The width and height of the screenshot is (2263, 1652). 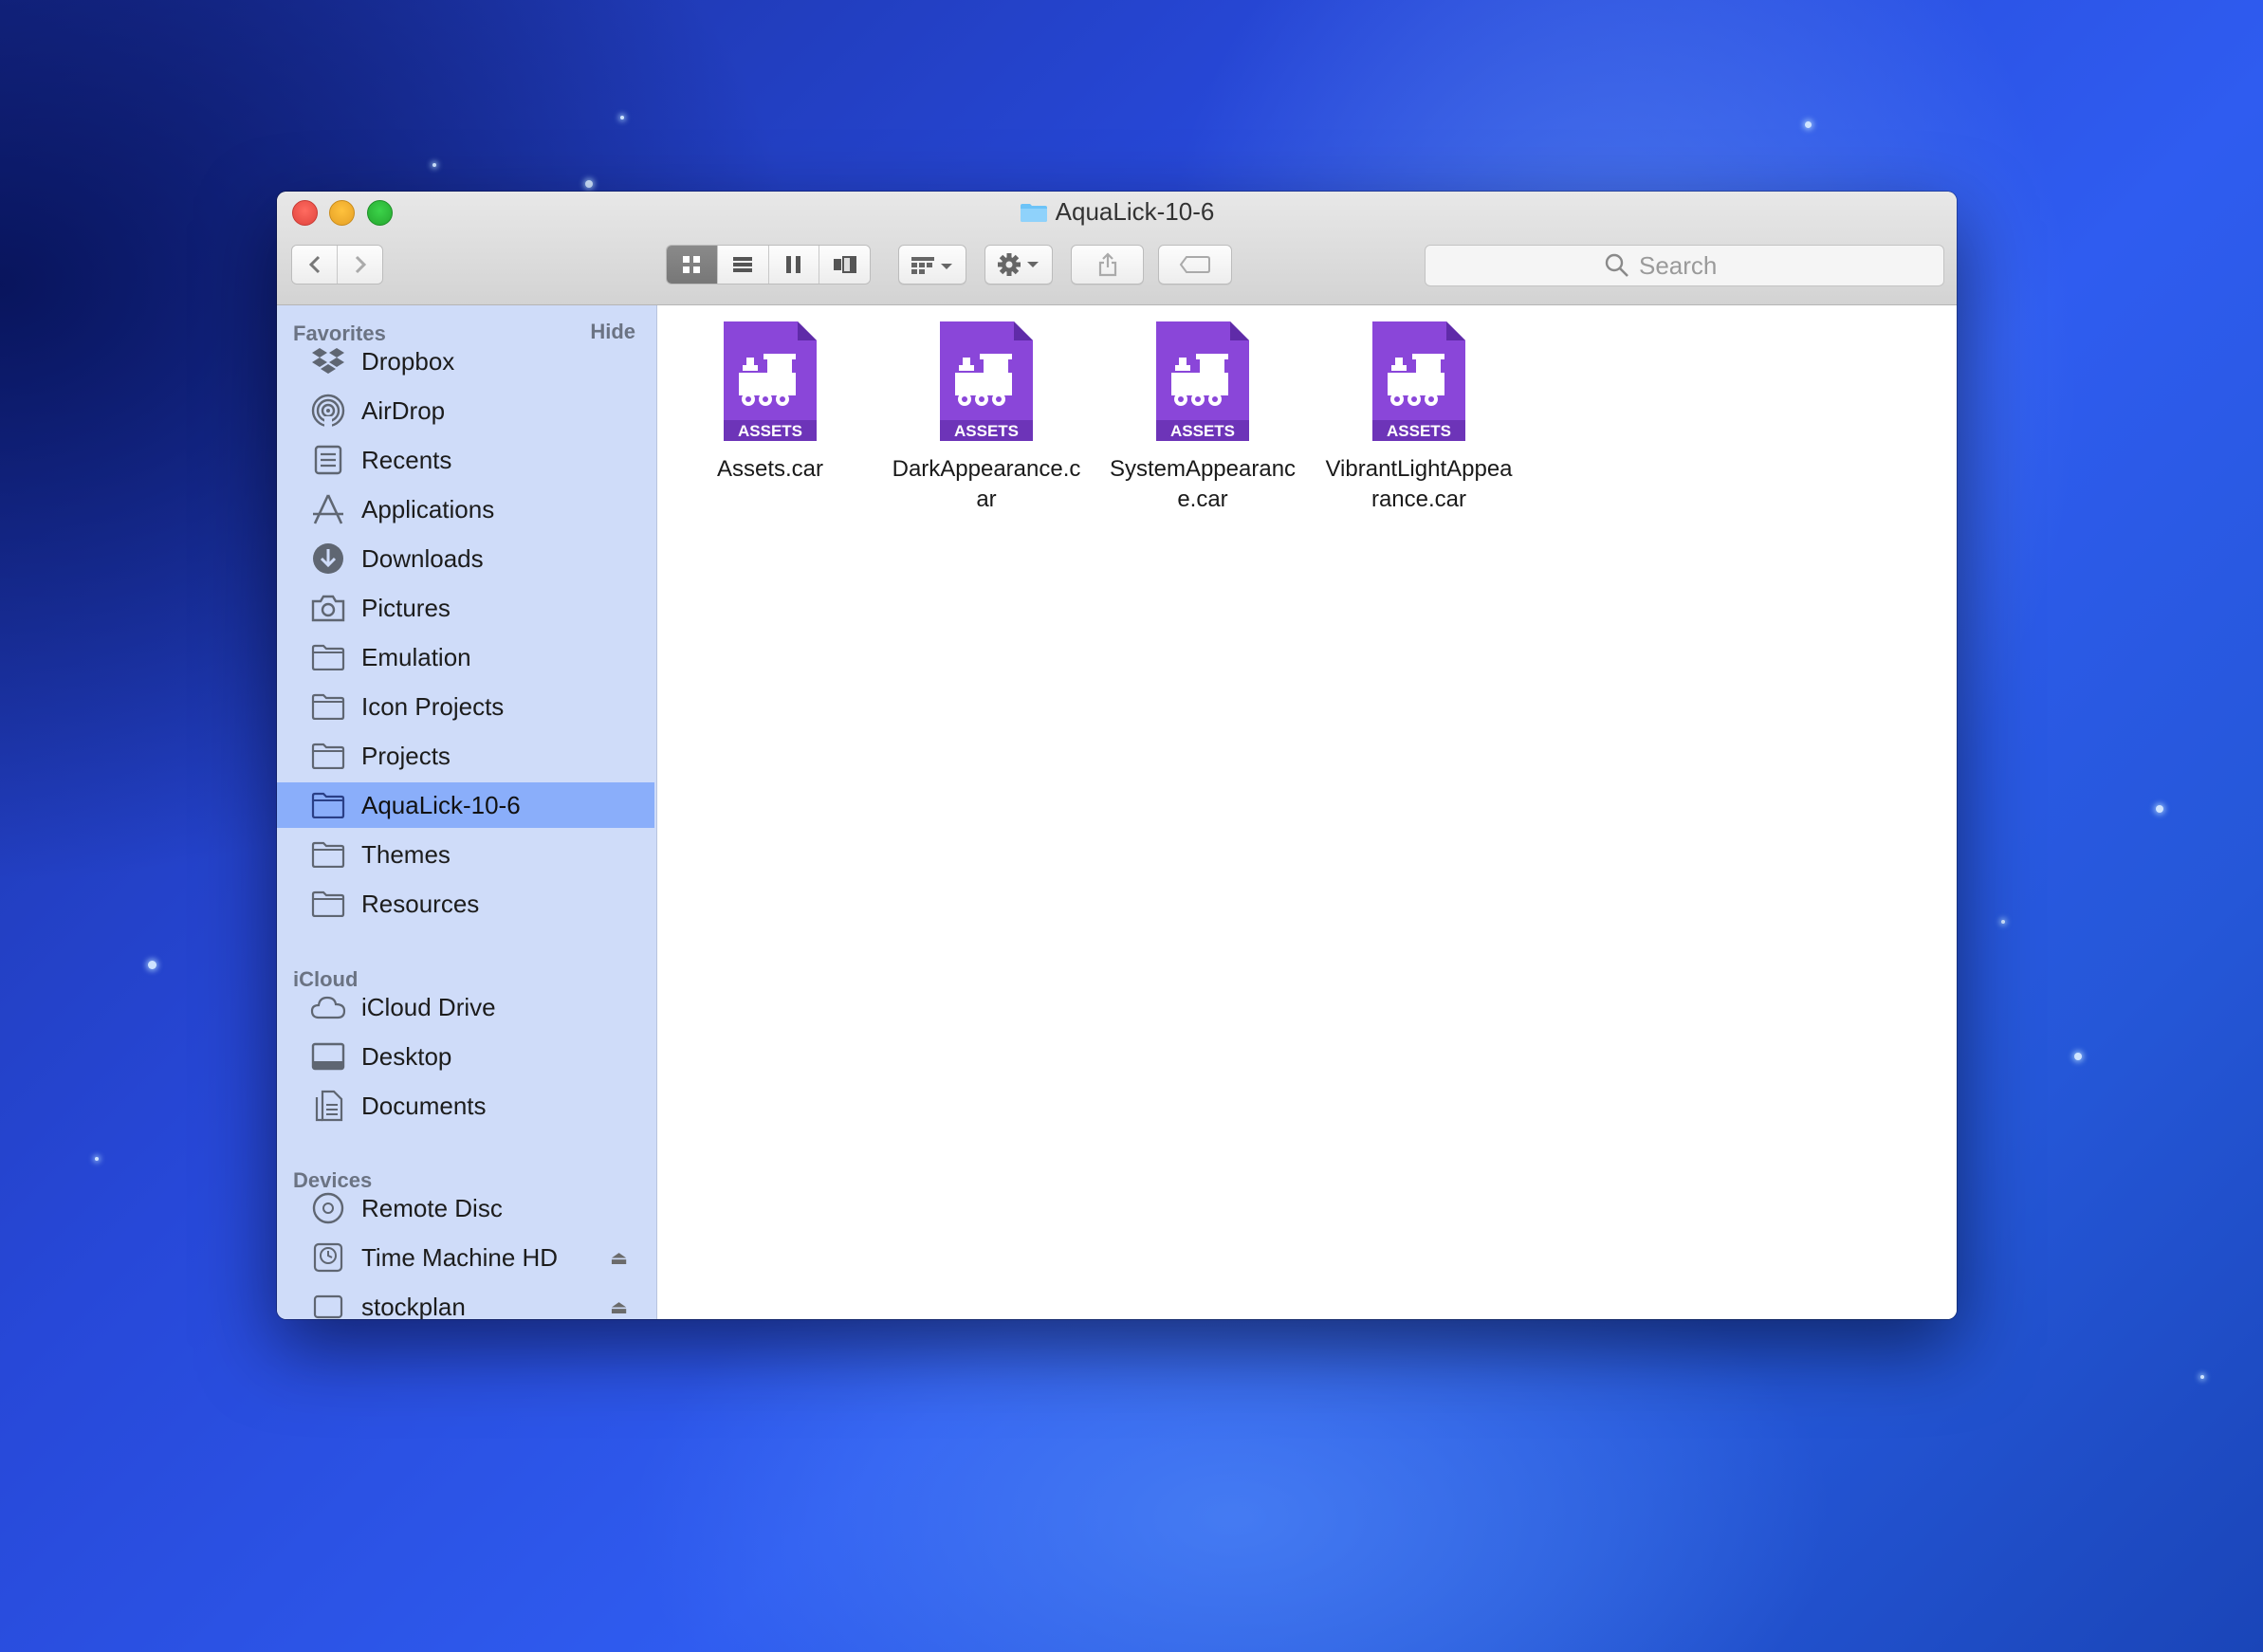 I want to click on sidebar-item-label: Themes, so click(x=406, y=854).